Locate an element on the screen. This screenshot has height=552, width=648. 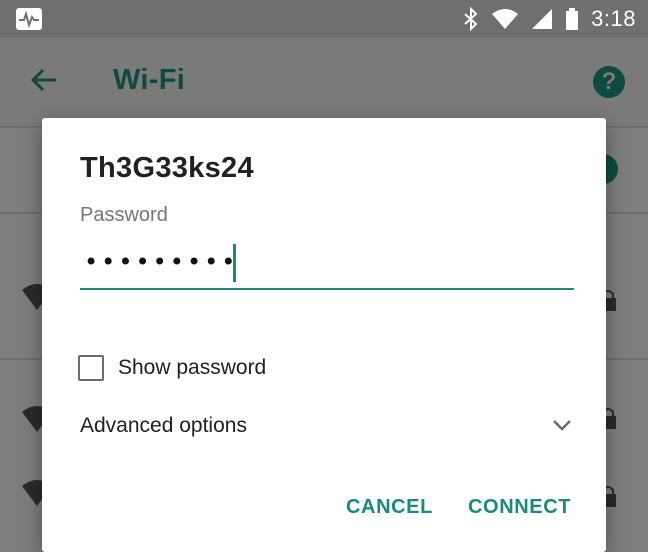
show-password-row: Show password is located at coordinates (172, 368).